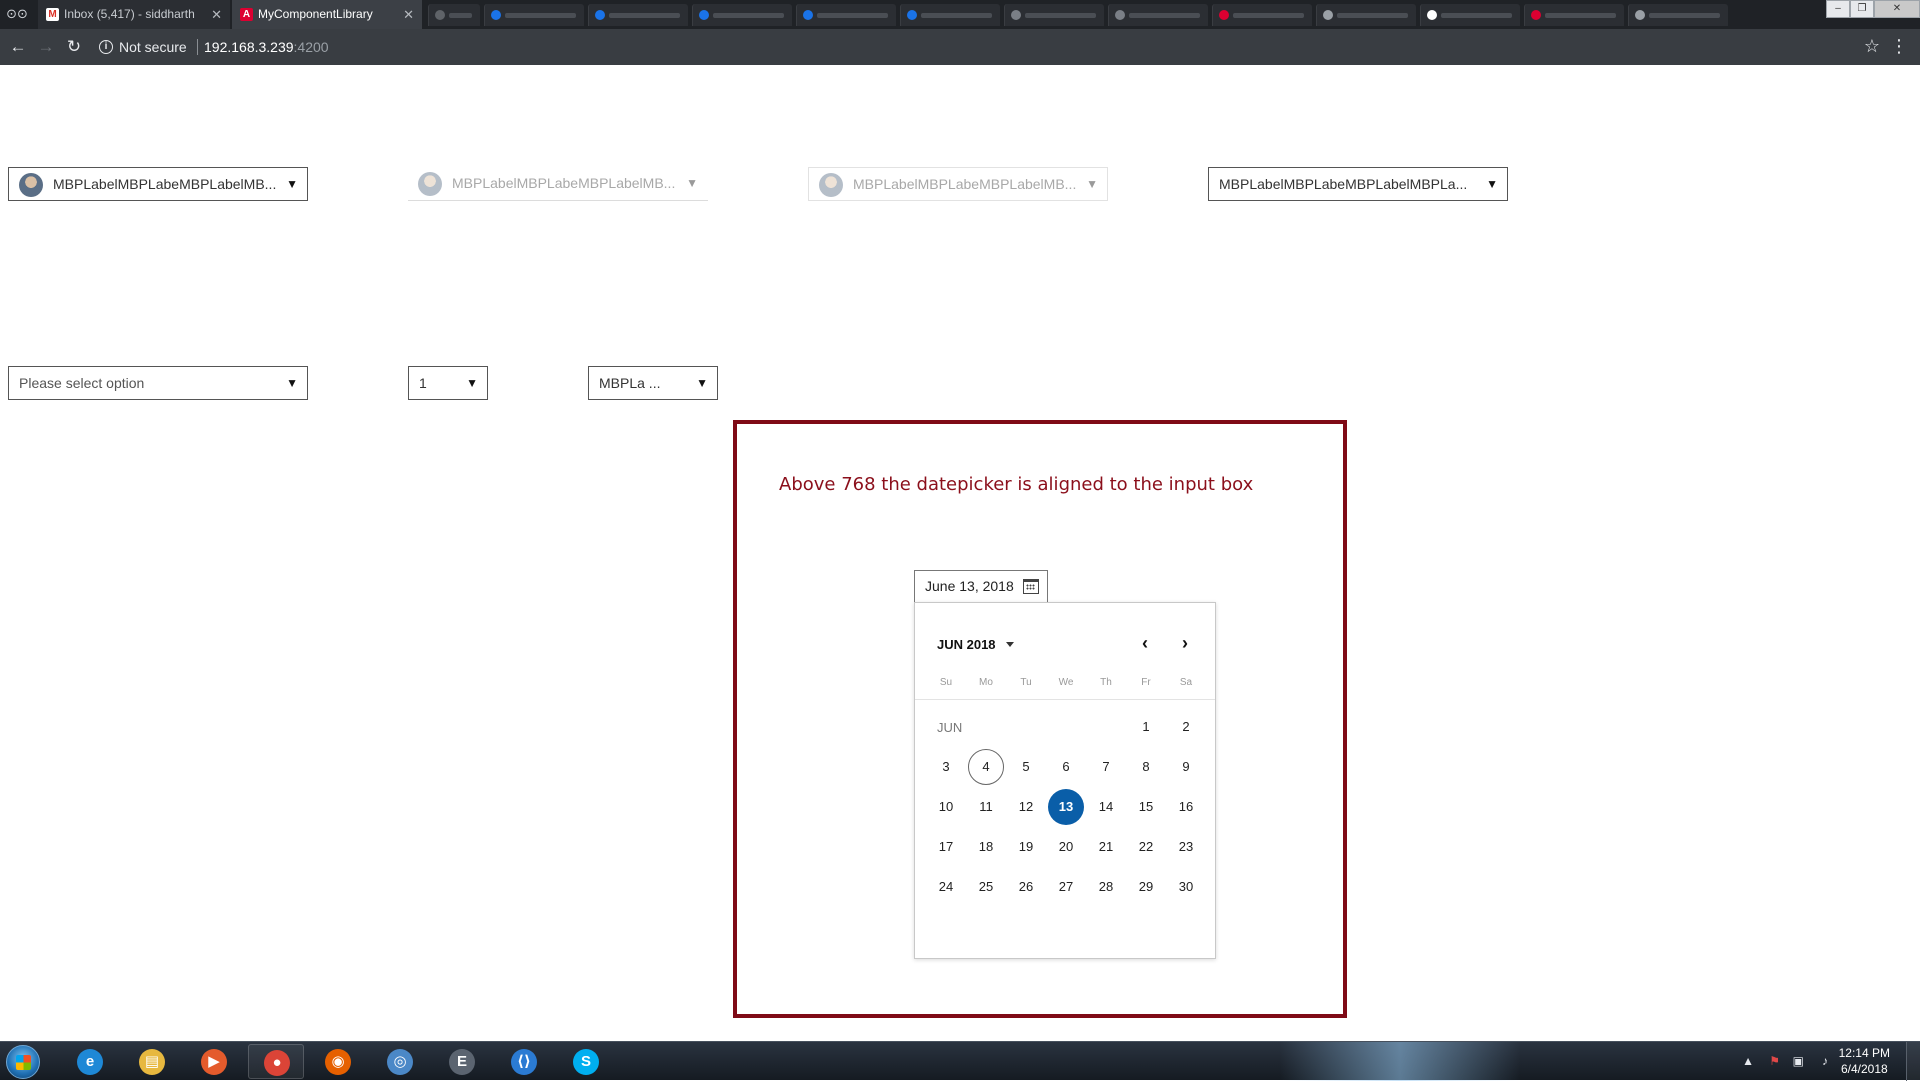 This screenshot has width=1920, height=1081. What do you see at coordinates (1106, 767) in the screenshot?
I see `day-cell: 7` at bounding box center [1106, 767].